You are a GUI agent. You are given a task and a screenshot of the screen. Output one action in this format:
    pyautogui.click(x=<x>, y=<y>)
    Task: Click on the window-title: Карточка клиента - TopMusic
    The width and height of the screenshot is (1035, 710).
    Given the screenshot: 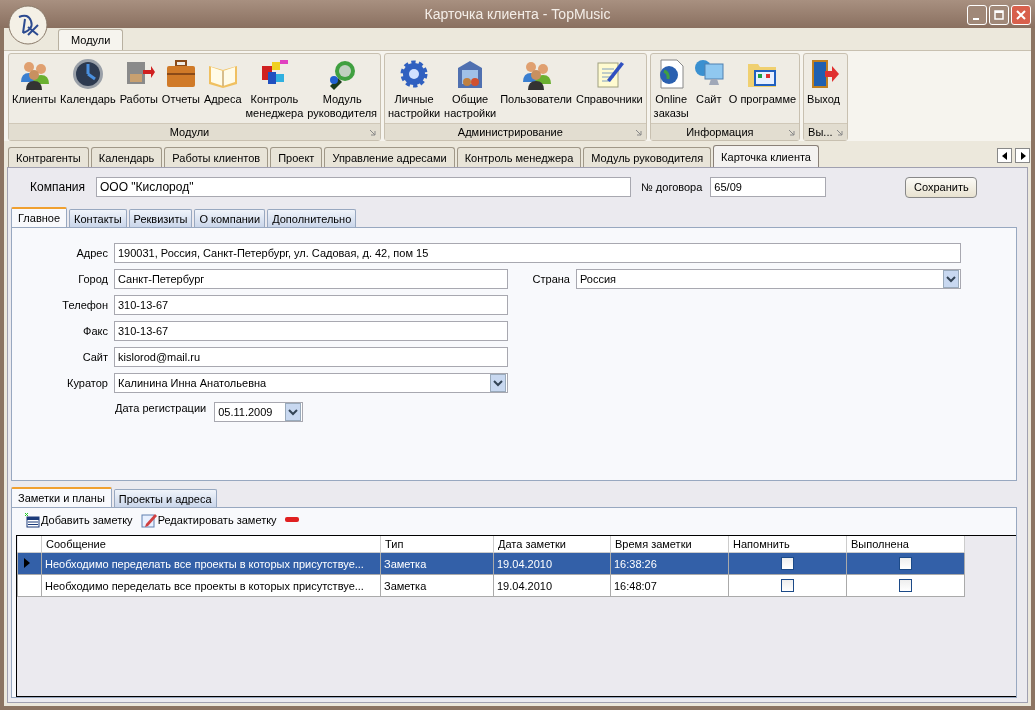 What is the action you would take?
    pyautogui.click(x=517, y=14)
    